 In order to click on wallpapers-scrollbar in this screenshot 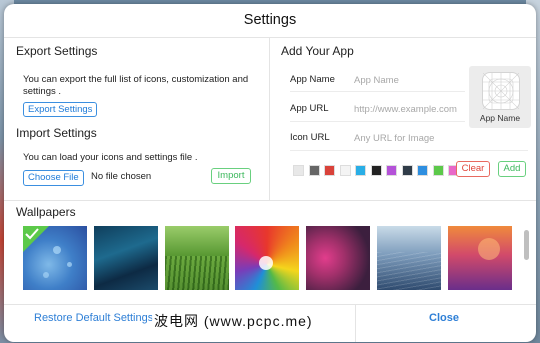, I will do `click(526, 245)`.